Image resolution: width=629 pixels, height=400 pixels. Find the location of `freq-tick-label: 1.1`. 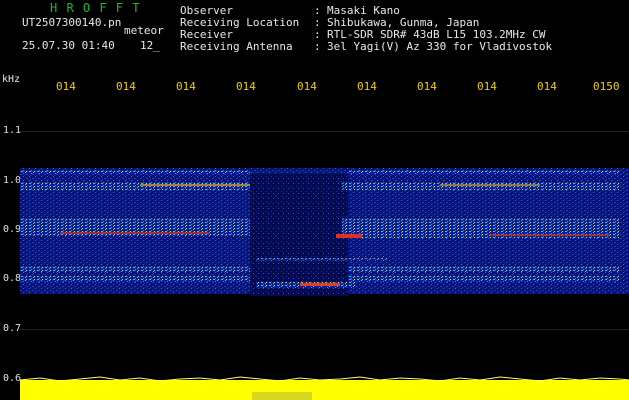

freq-tick-label: 1.1 is located at coordinates (12, 130).